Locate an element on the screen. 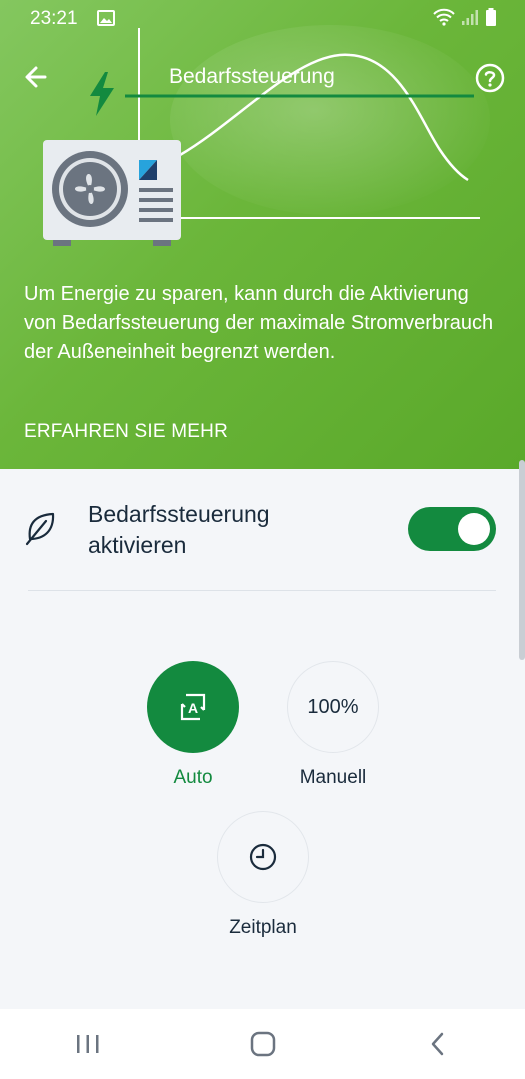  signal-icon is located at coordinates (470, 17).